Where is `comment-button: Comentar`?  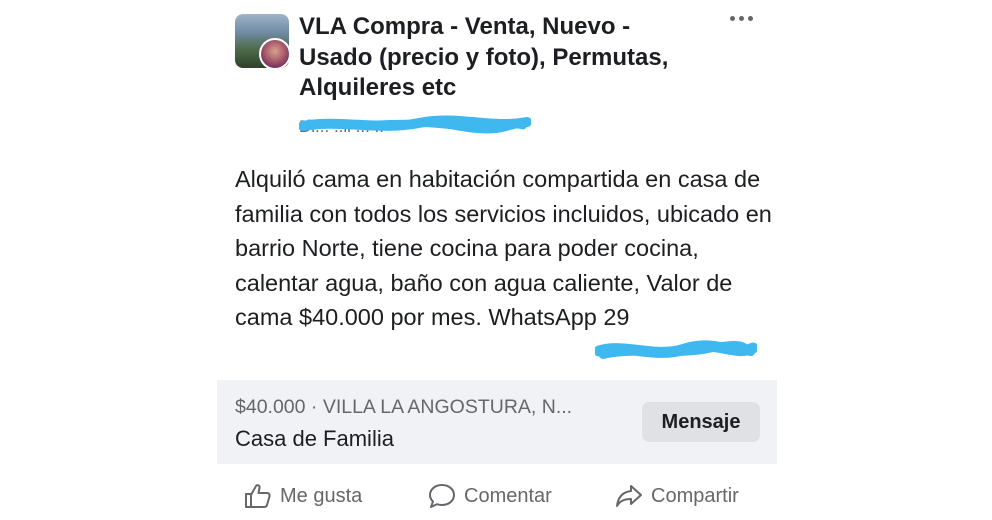
comment-button: Comentar is located at coordinates (490, 496).